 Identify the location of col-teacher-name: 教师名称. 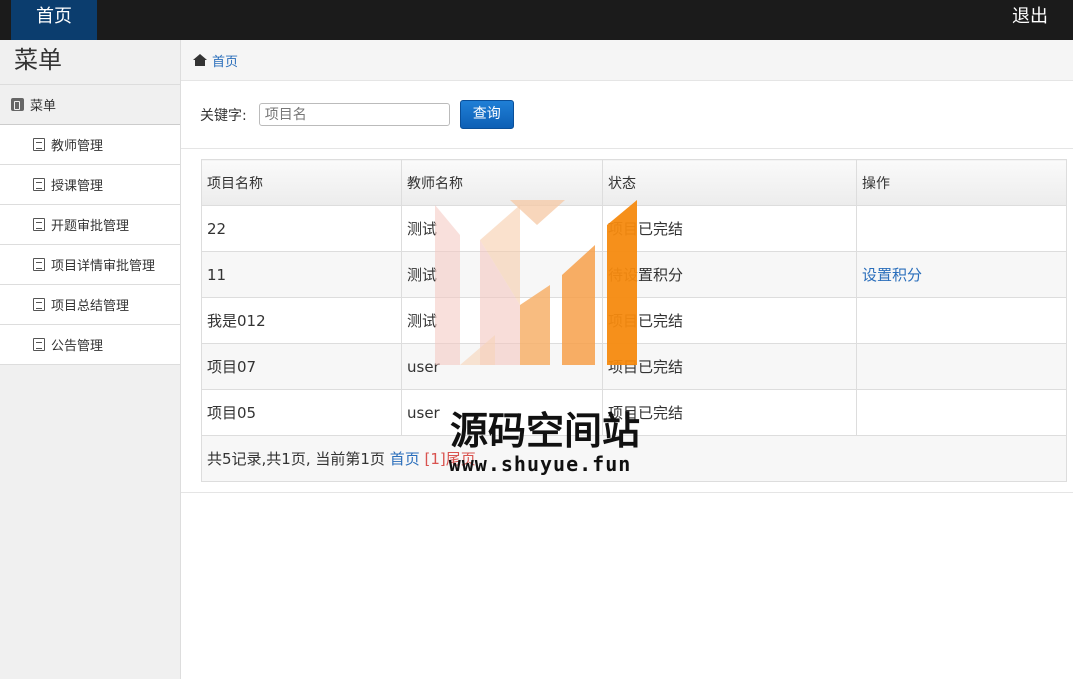
(502, 182).